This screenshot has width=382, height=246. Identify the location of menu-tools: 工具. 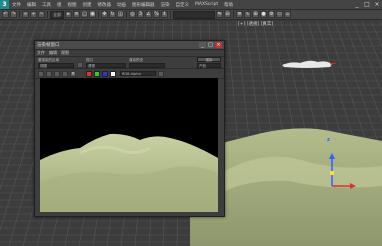
(46, 5).